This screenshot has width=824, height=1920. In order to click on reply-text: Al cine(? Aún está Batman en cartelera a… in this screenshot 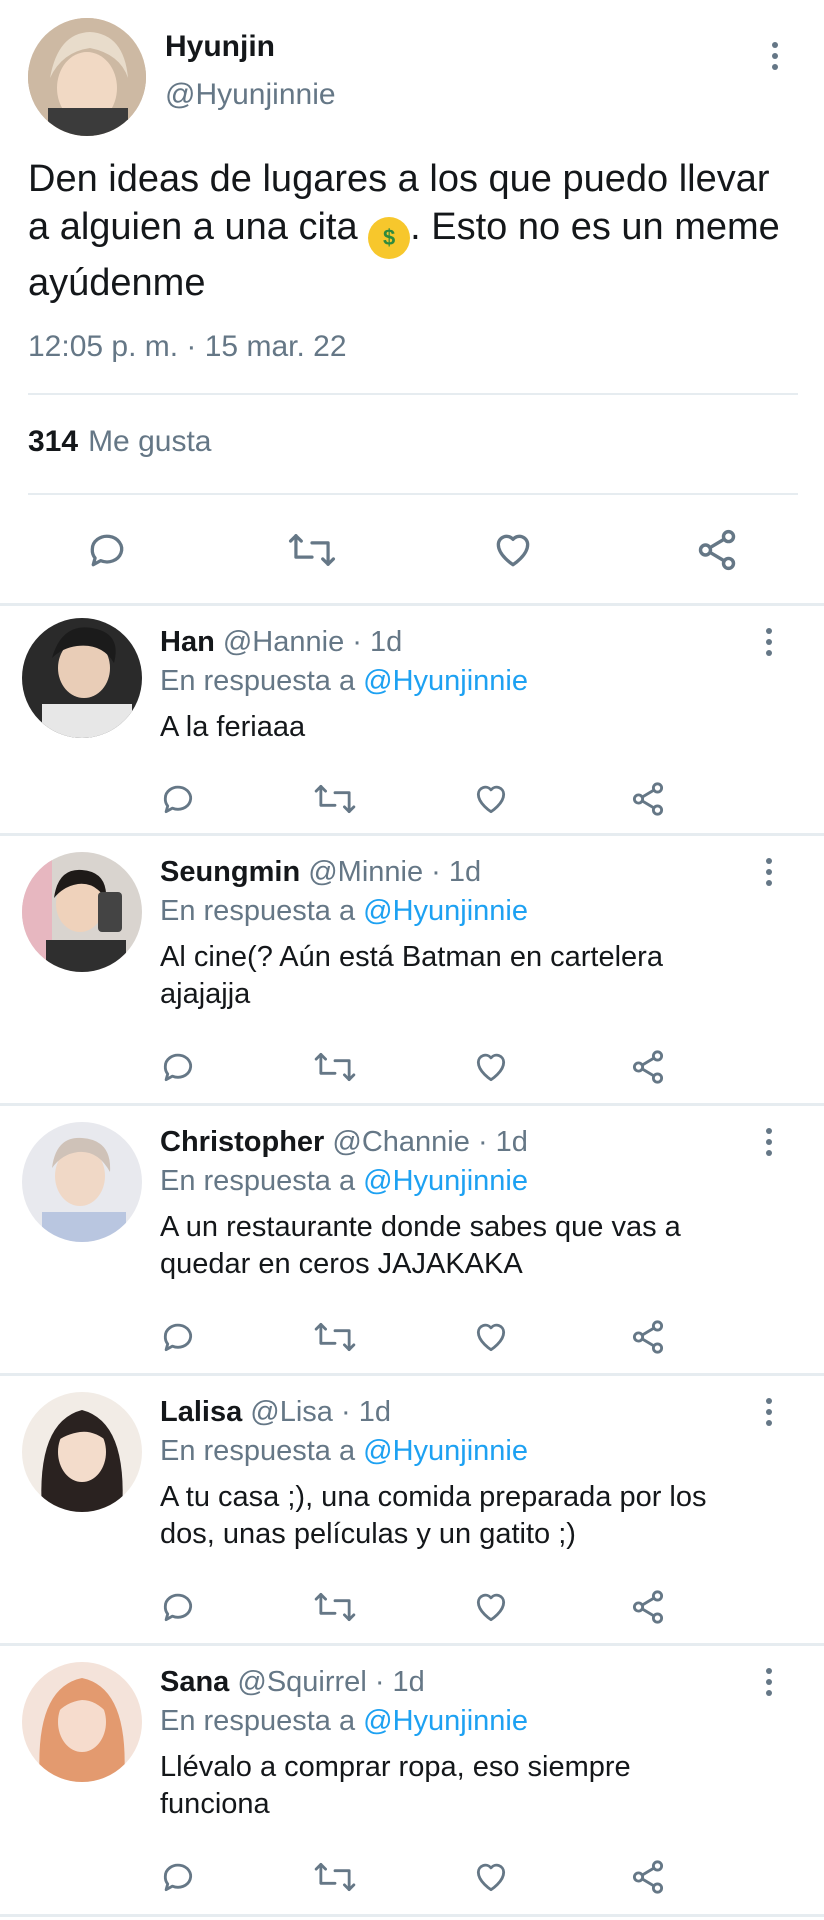, I will do `click(475, 976)`.